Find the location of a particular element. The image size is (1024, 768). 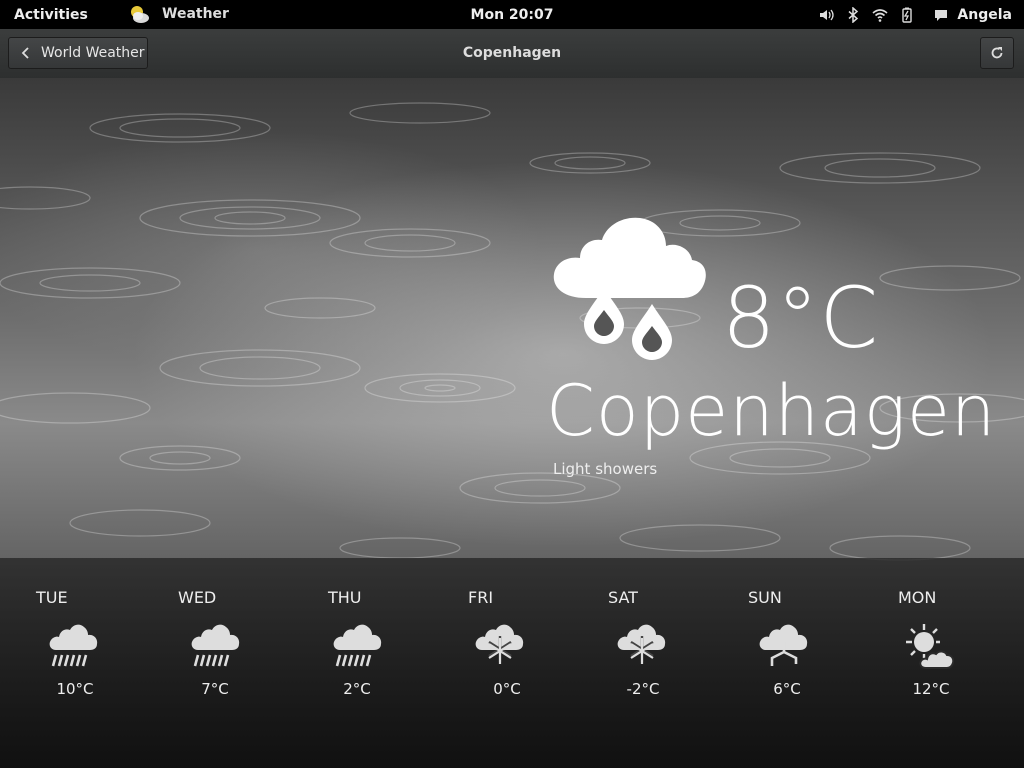

forecast-day-name: SAT is located at coordinates (623, 597).